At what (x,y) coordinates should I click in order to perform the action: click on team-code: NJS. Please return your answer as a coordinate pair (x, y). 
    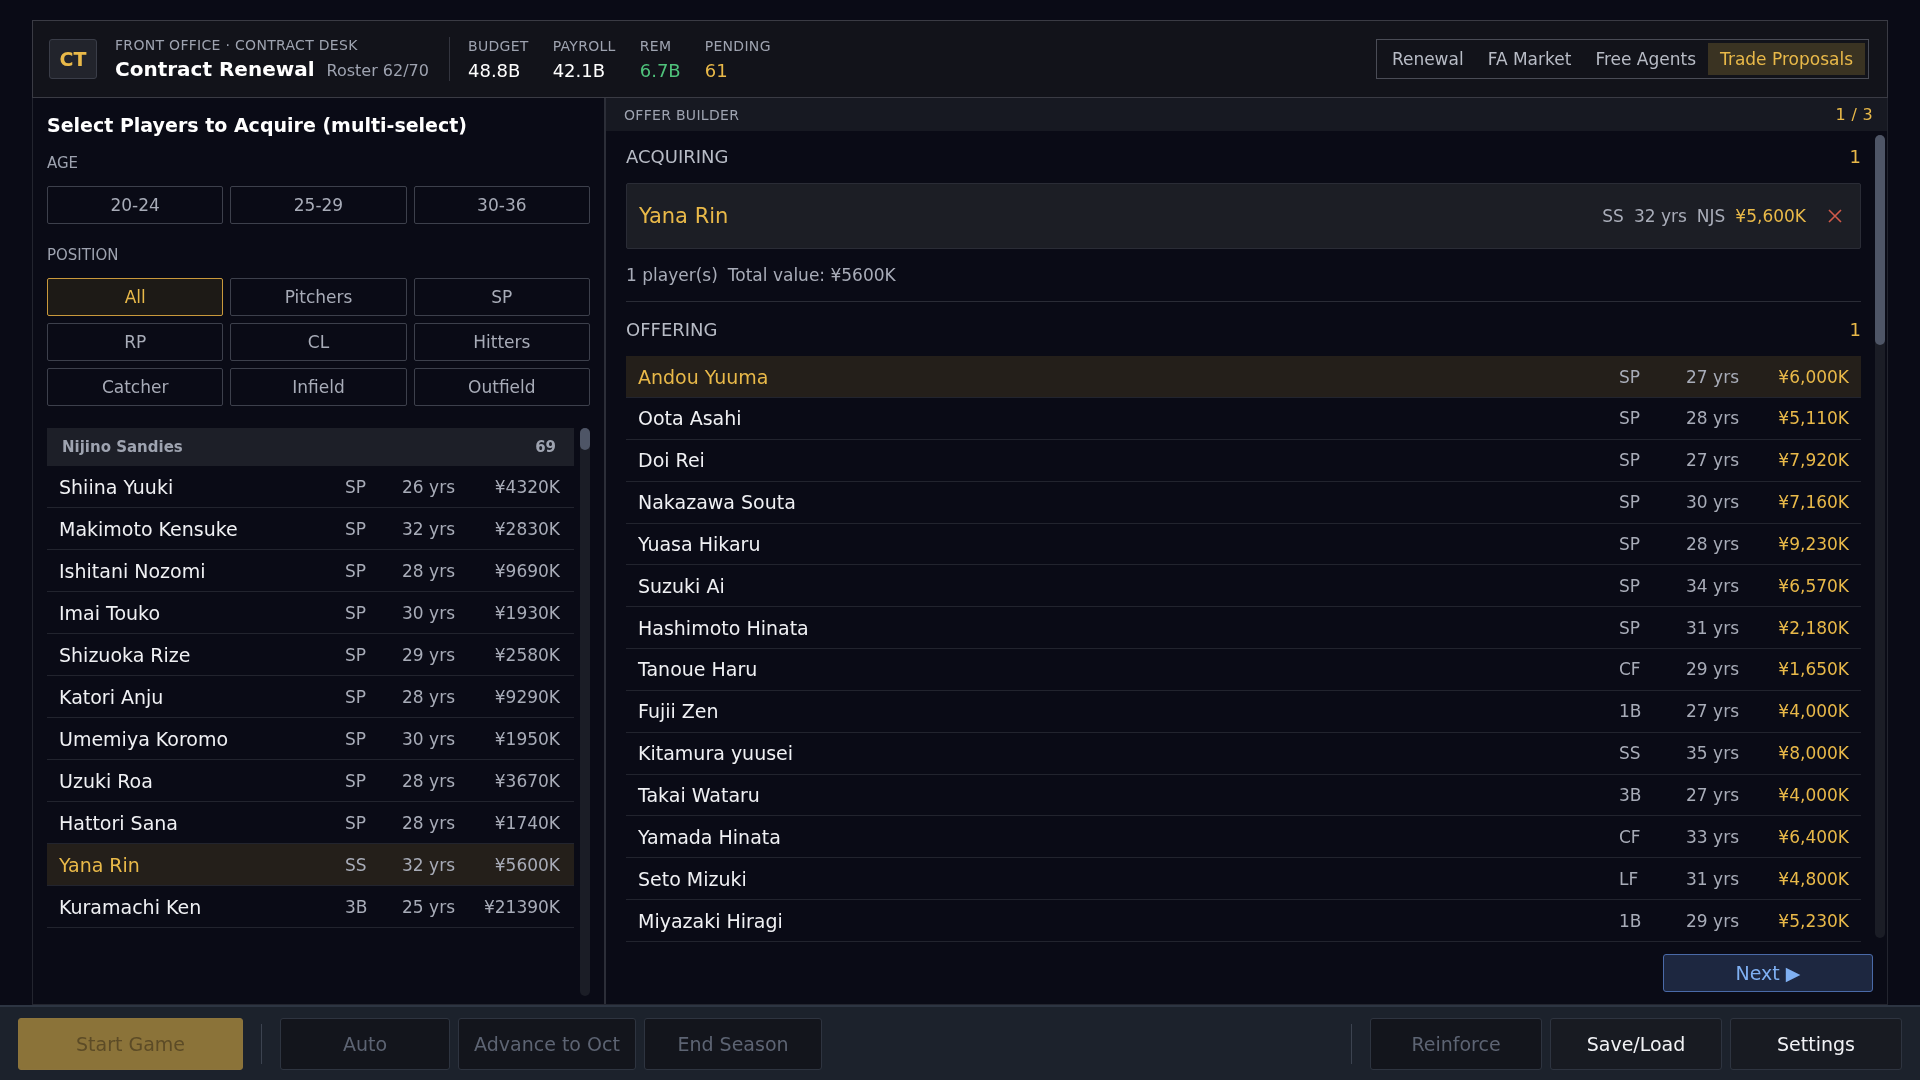
    Looking at the image, I should click on (1711, 215).